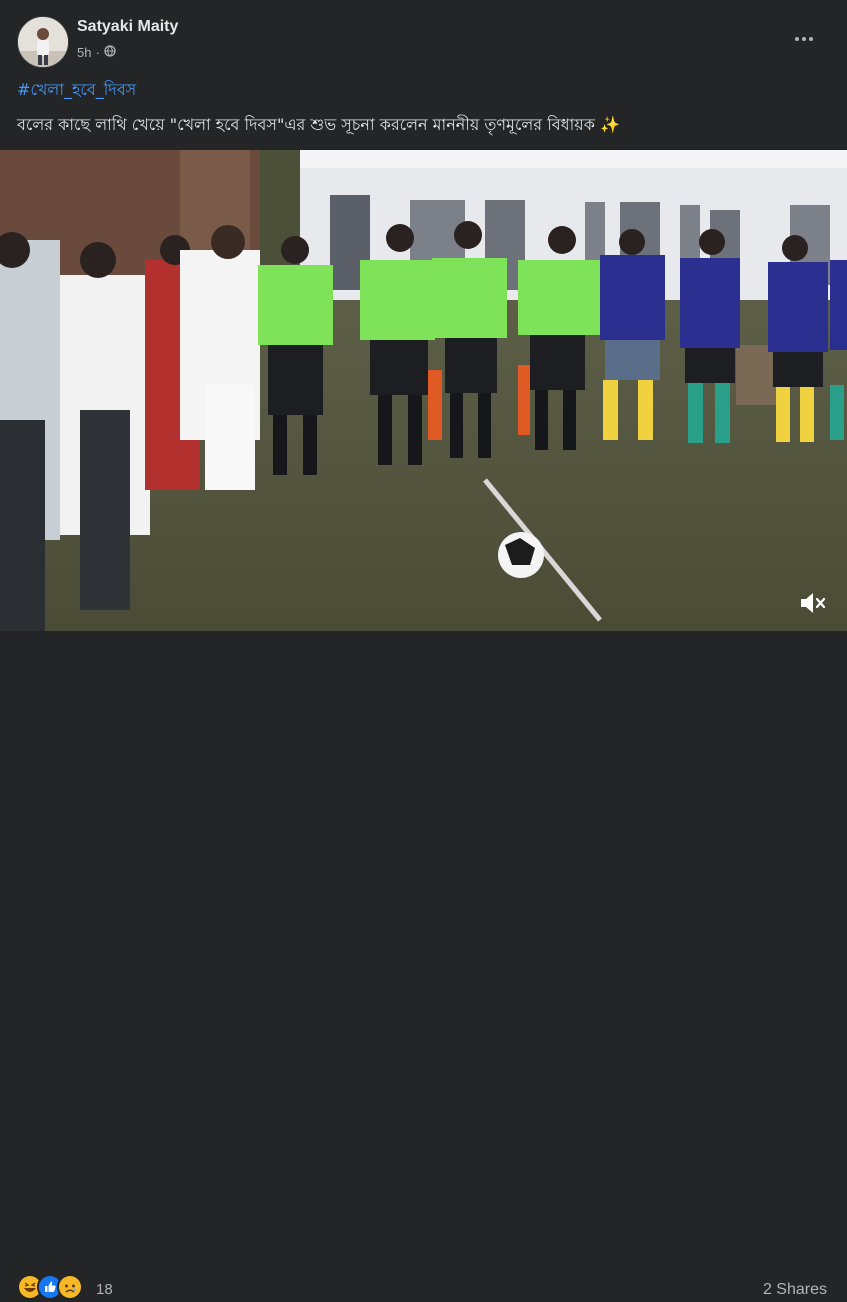  Describe the element at coordinates (76, 90) in the screenshot. I see `hashtag-link: #খেলা_হবে_দিবস` at that location.